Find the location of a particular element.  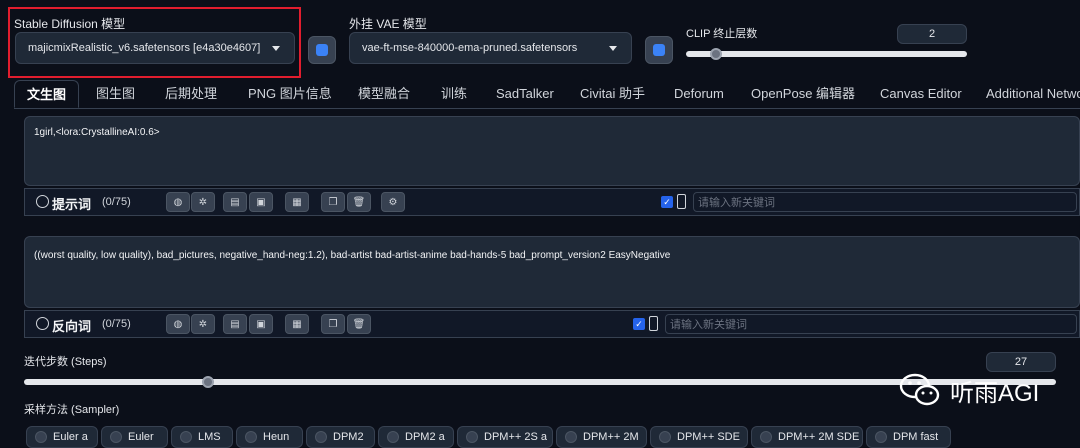

prompt-title: 提示词 is located at coordinates (72, 204).